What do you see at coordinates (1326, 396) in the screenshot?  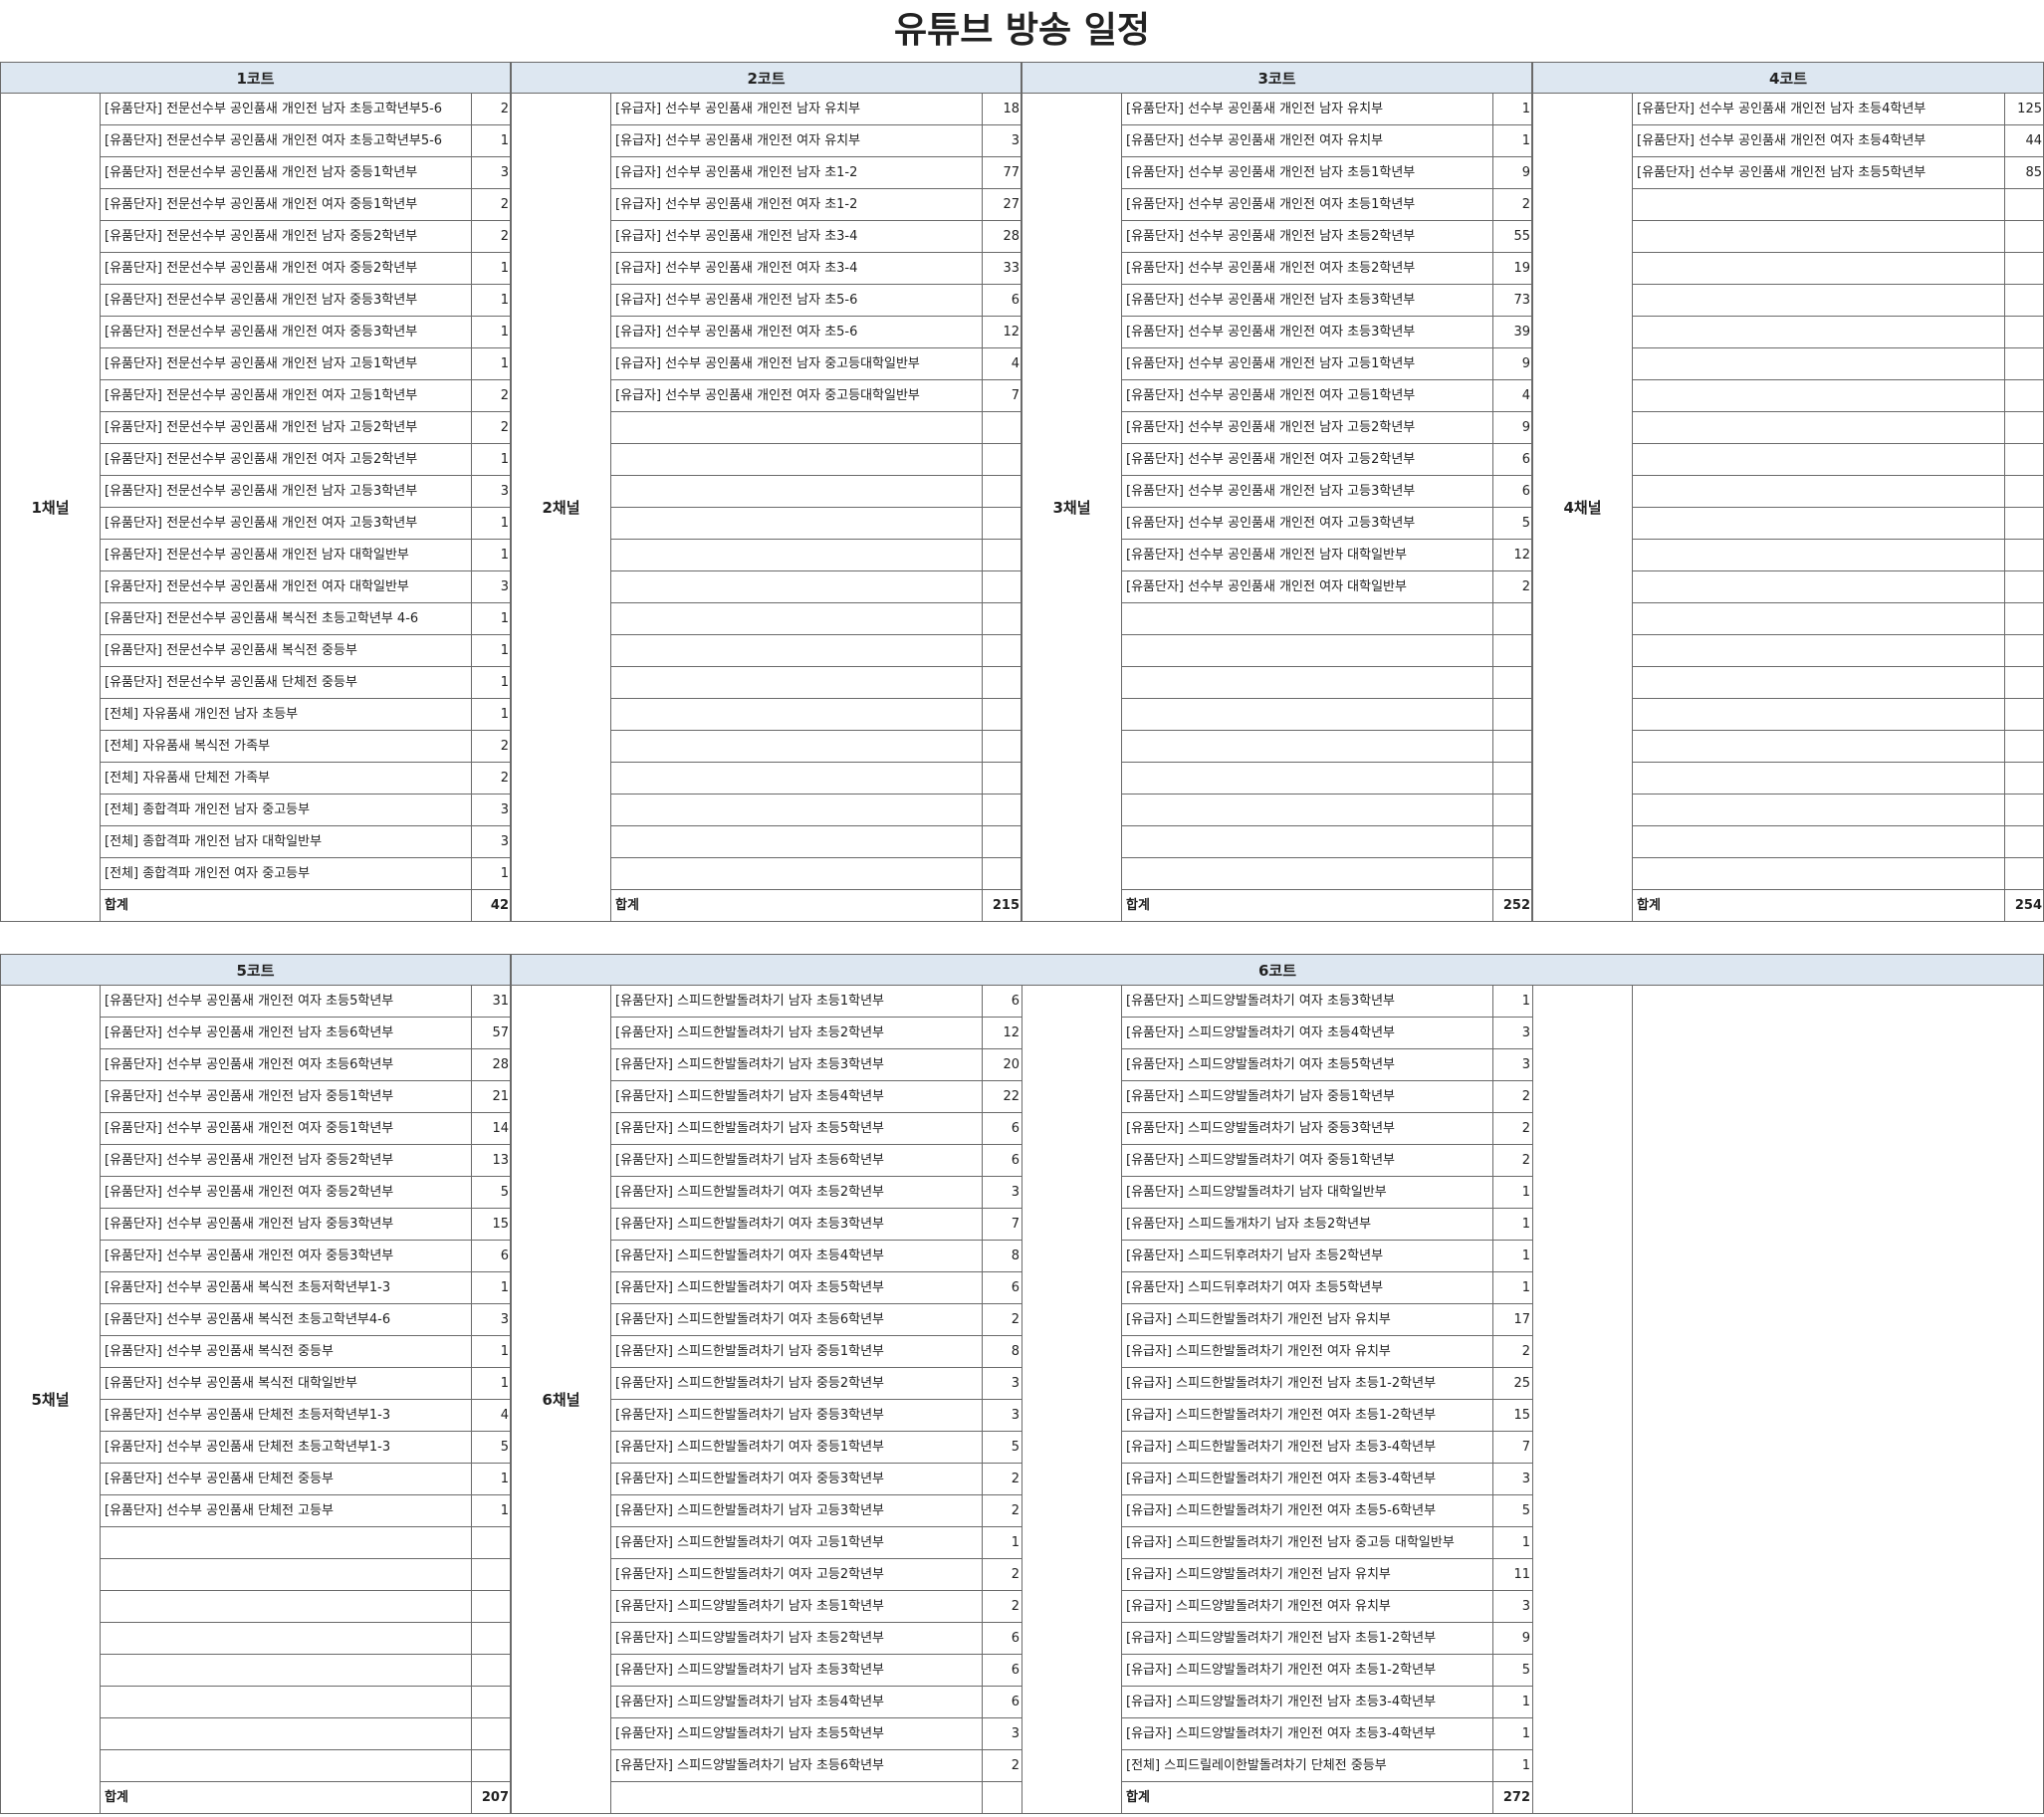 I see `table-row: [유품단자] 선수부 공인품새 개인전 여자 고등1학년부 4` at bounding box center [1326, 396].